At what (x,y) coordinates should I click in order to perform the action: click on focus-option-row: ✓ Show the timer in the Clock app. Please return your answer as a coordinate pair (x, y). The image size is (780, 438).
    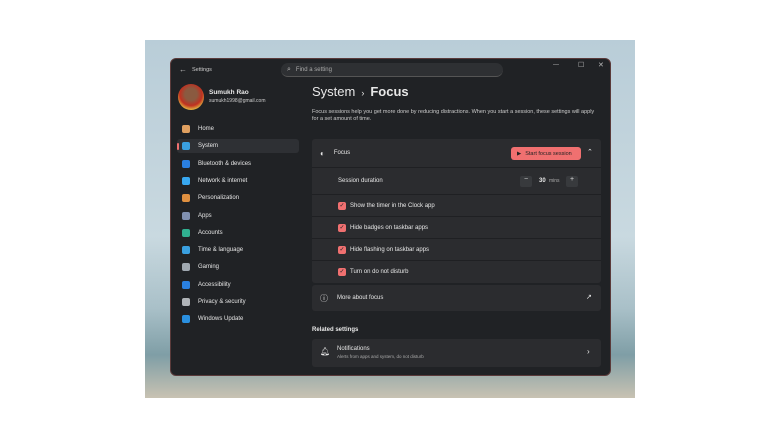
    Looking at the image, I should click on (456, 205).